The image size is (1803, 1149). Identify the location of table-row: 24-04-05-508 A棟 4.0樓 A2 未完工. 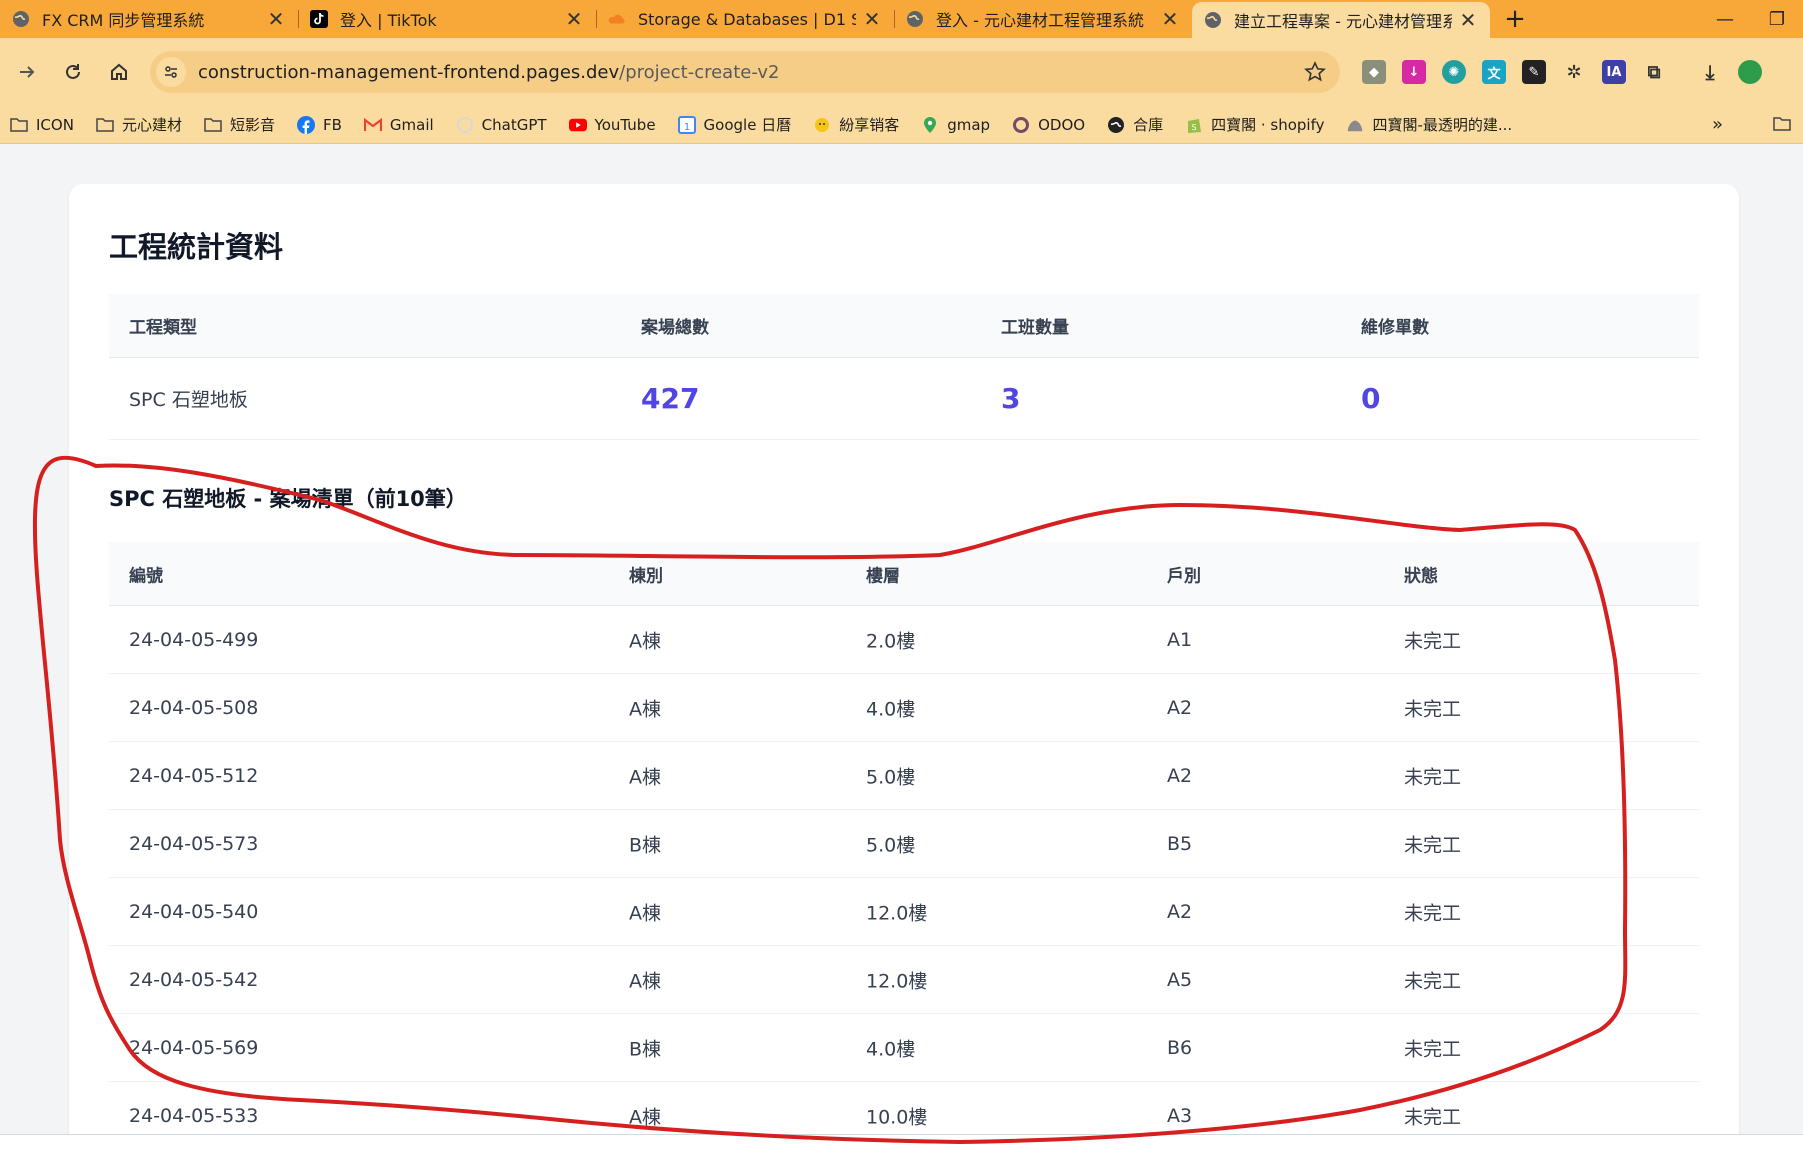
(904, 708).